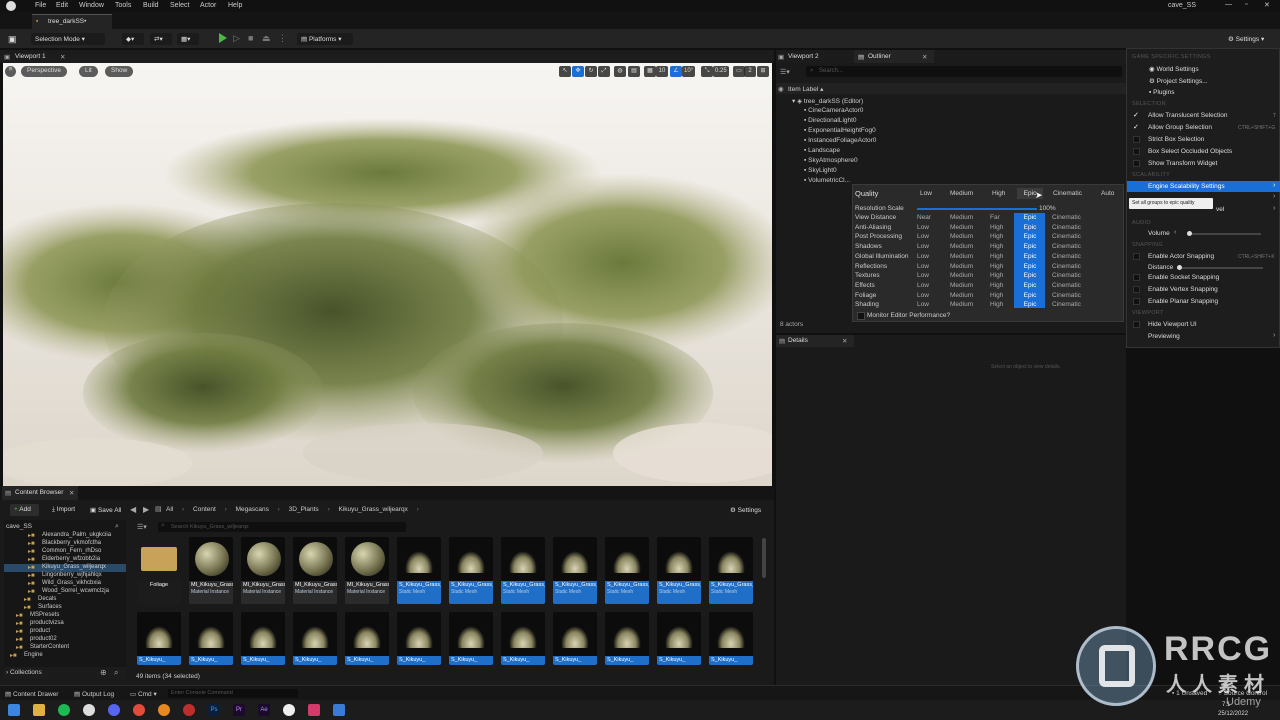 The width and height of the screenshot is (1280, 720). I want to click on folder-tree-item: ▸■ MSPresets, so click(65, 616).